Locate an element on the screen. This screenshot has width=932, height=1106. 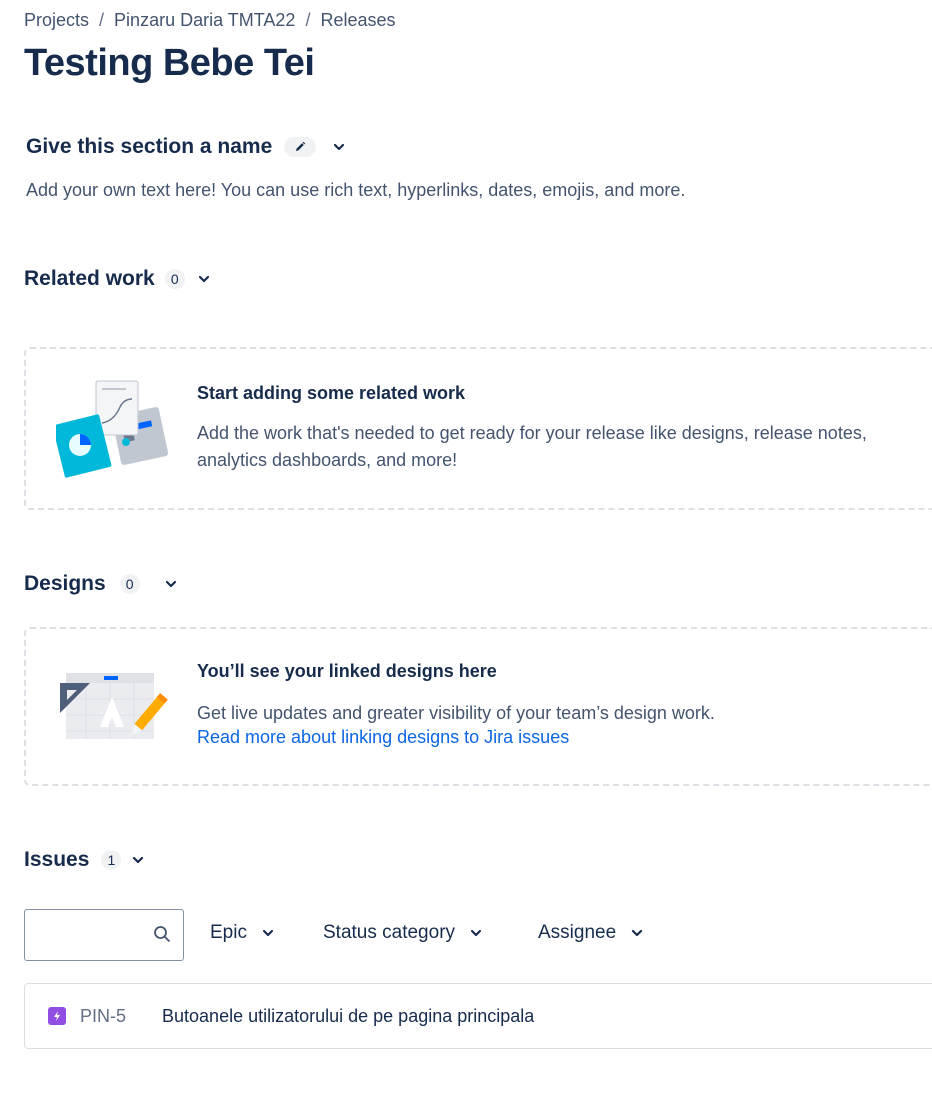
issue-search-box is located at coordinates (104, 935).